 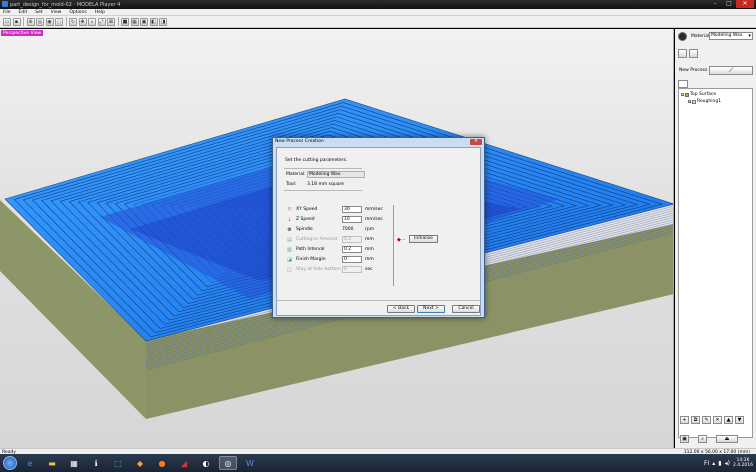 I want to click on window-controls: – □ ✕, so click(x=731, y=4).